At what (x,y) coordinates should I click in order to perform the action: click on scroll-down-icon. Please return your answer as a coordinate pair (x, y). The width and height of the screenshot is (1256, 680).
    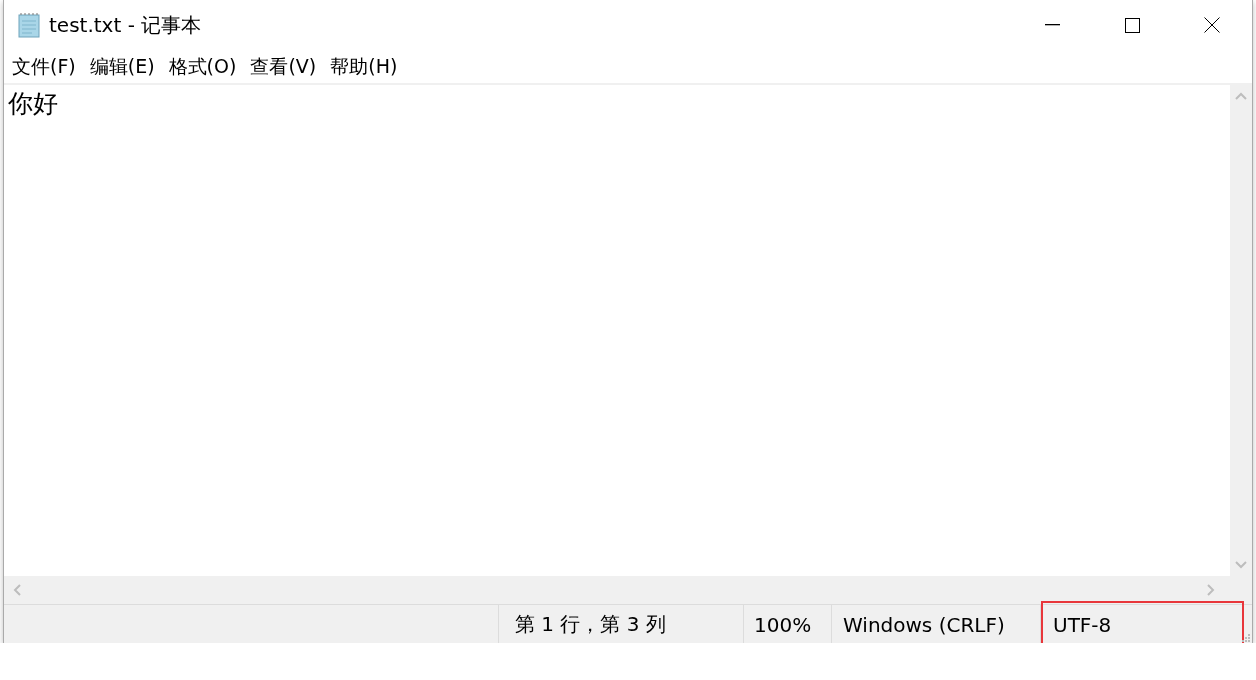
    Looking at the image, I should click on (1241, 564).